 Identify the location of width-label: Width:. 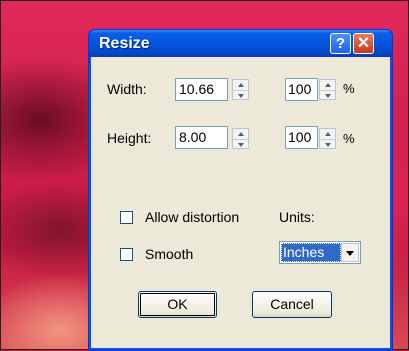
(127, 89).